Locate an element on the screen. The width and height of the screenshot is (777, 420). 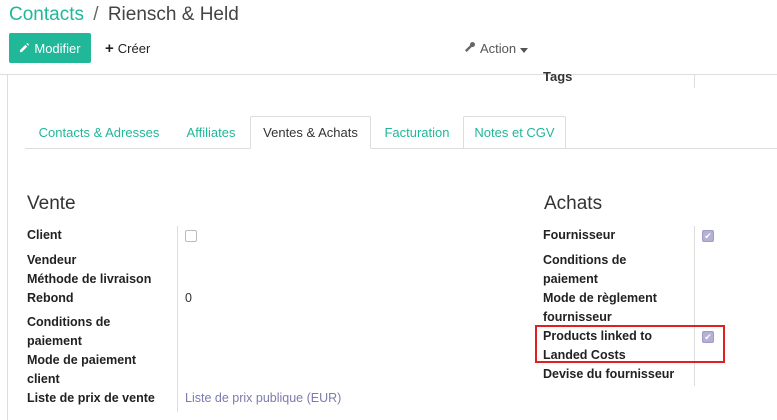
mode-paiement-label-line1: Mode de paiement is located at coordinates (82, 360).